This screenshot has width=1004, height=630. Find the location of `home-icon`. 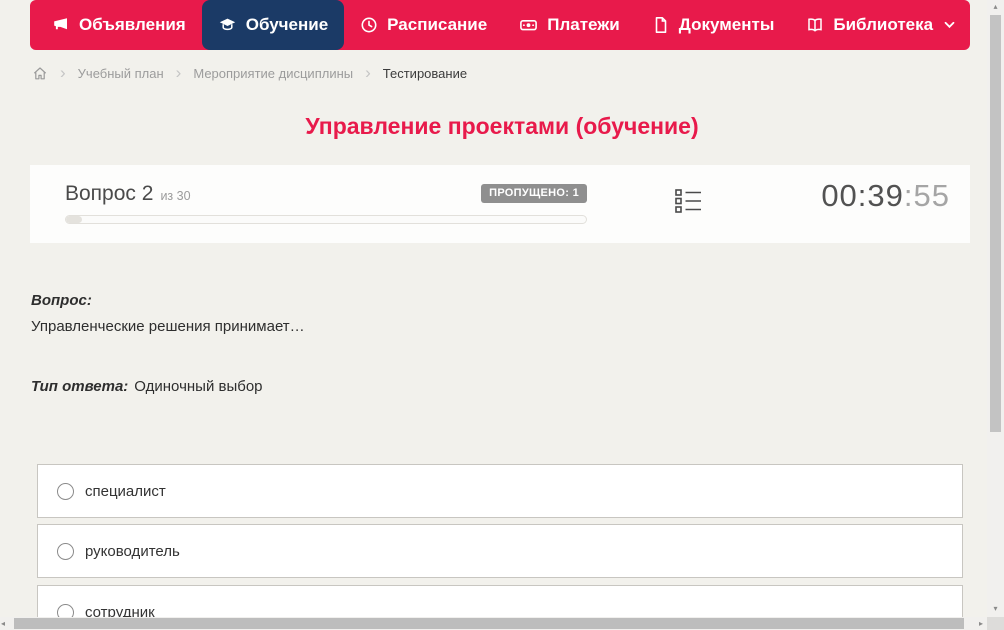

home-icon is located at coordinates (40, 73).